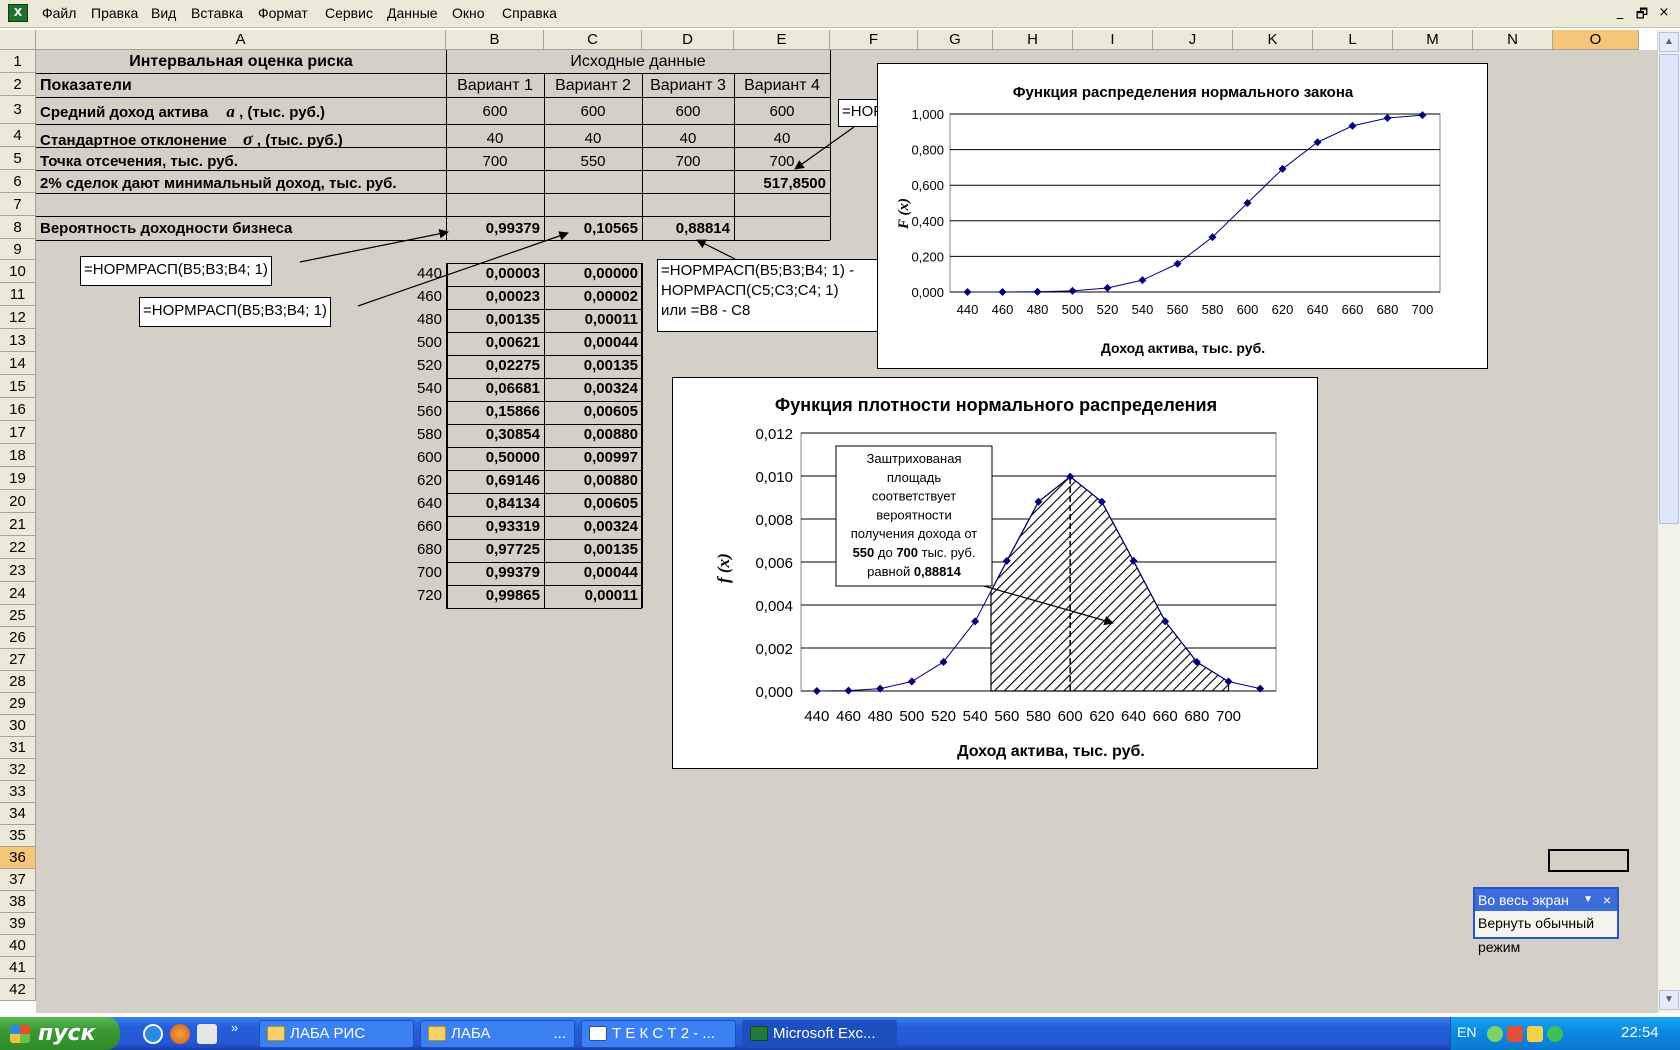  What do you see at coordinates (1546, 935) in the screenshot?
I see `close-fullscreen-button: Вернуть обычный режим` at bounding box center [1546, 935].